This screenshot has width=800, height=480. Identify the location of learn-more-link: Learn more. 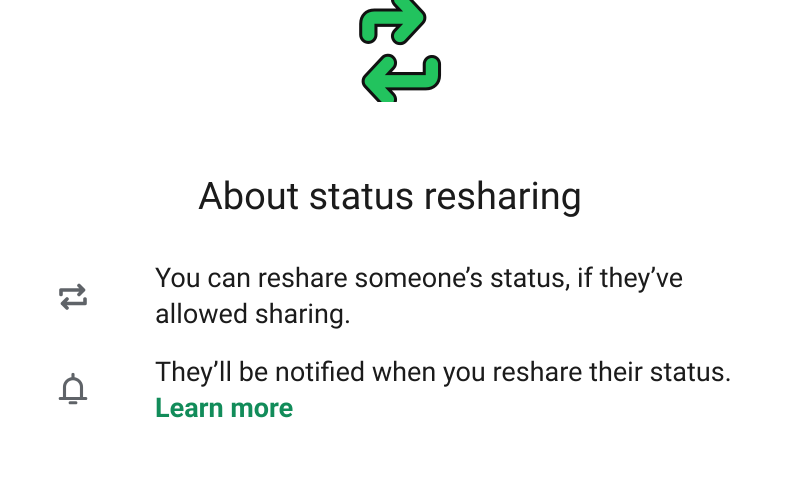
(224, 408).